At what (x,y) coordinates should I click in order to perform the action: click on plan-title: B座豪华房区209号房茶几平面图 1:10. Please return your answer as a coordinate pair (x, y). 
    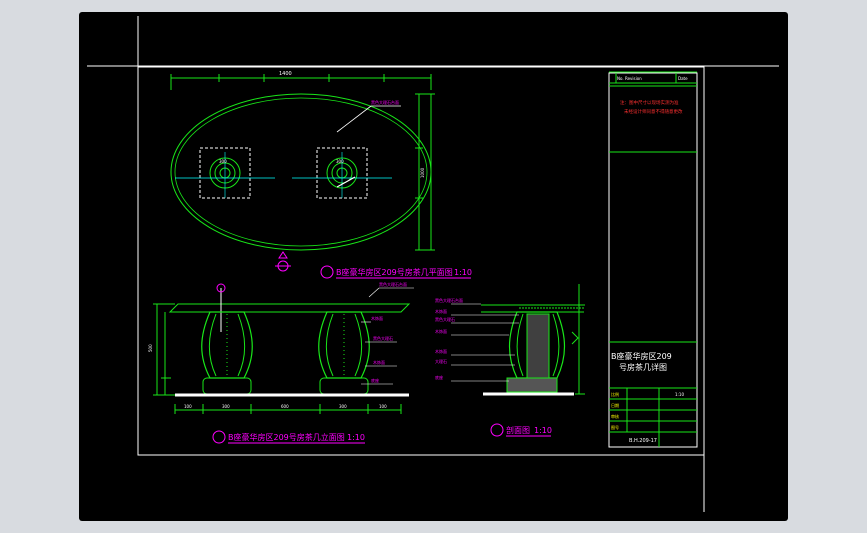
    Looking at the image, I should click on (396, 272).